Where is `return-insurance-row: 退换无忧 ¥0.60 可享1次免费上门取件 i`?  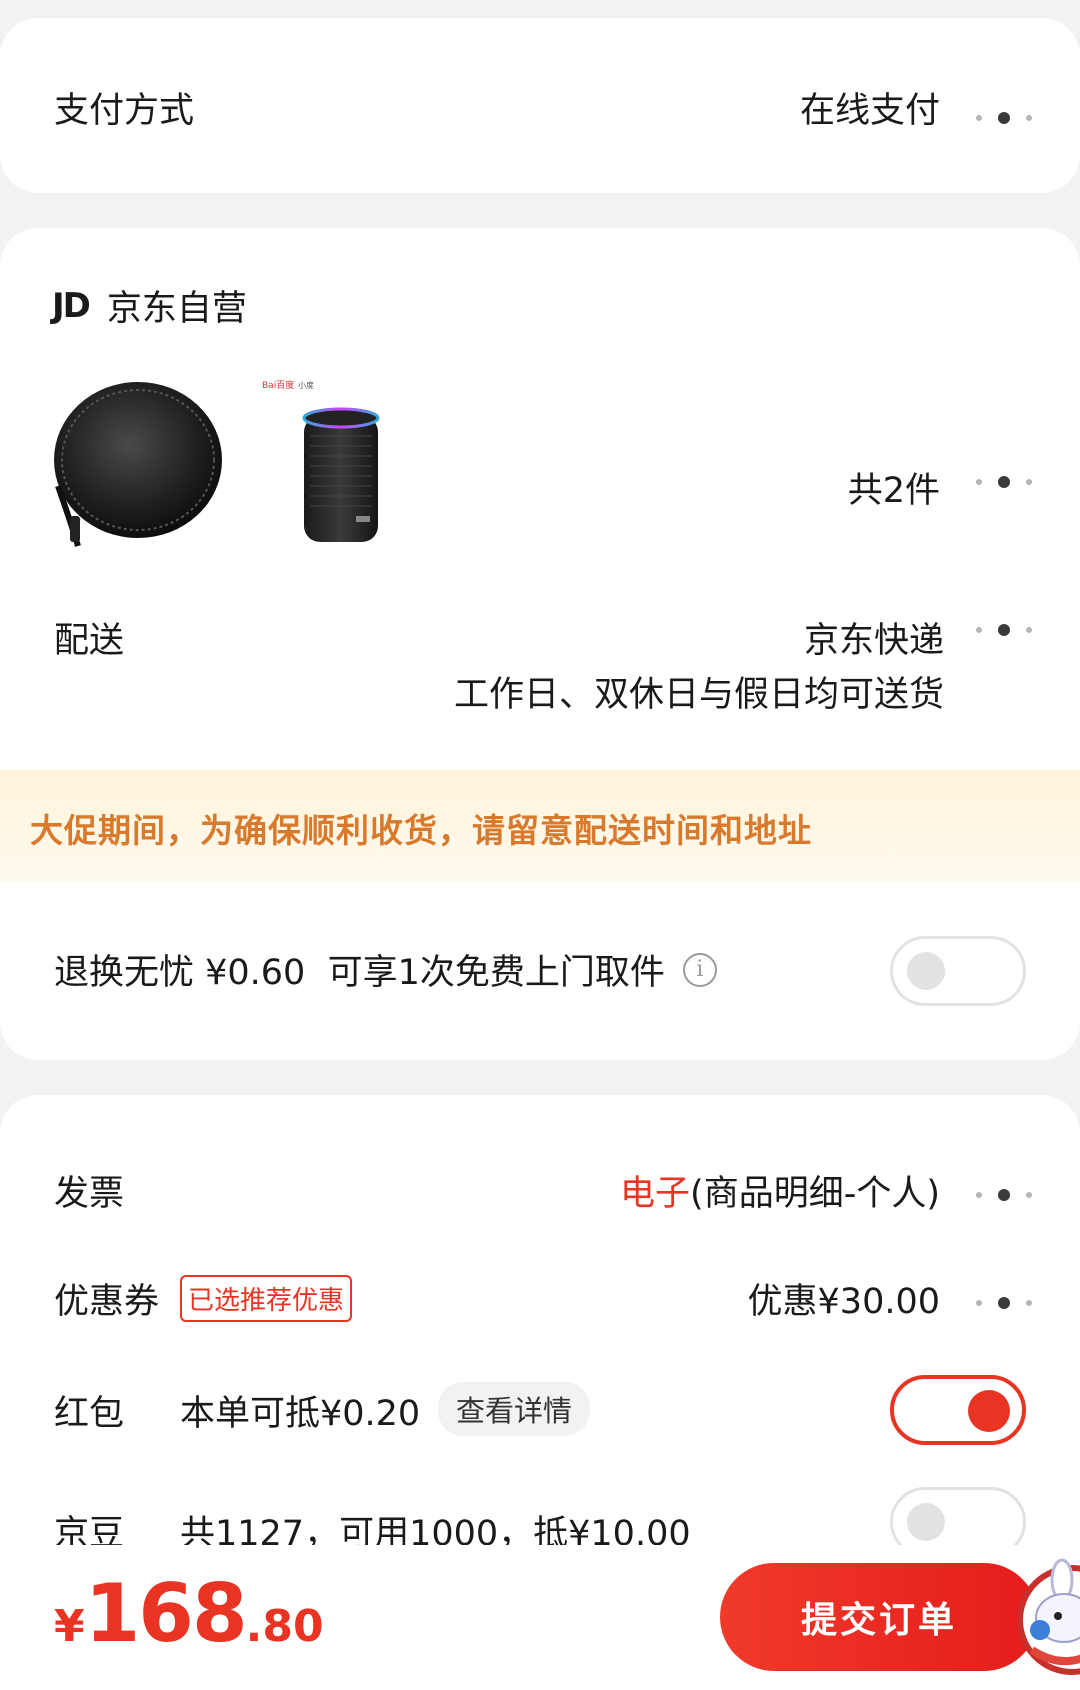
return-insurance-row: 退换无忧 ¥0.60 可享1次免费上门取件 i is located at coordinates (385, 969).